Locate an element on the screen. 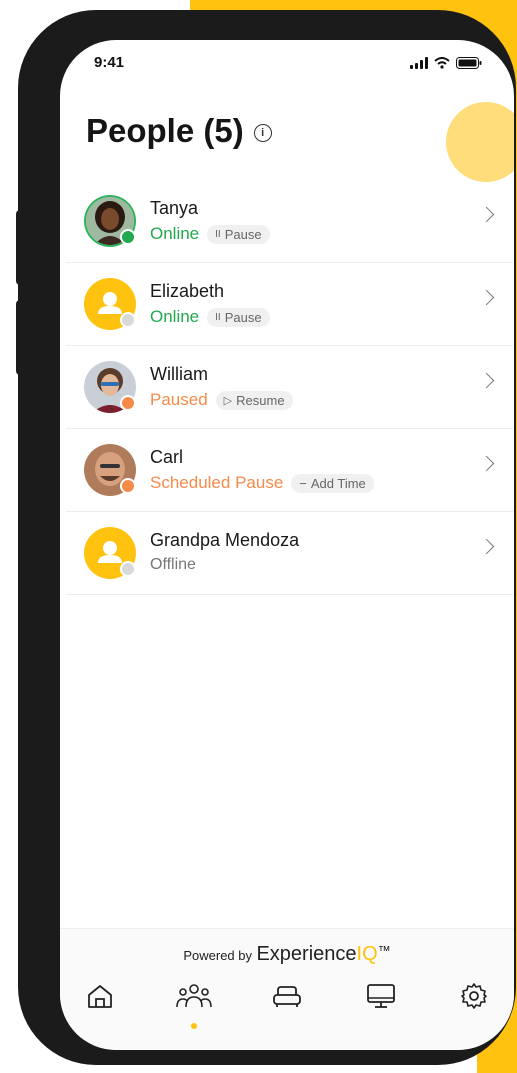 This screenshot has height=1073, width=517. add-time-button: − Add Time is located at coordinates (332, 483).